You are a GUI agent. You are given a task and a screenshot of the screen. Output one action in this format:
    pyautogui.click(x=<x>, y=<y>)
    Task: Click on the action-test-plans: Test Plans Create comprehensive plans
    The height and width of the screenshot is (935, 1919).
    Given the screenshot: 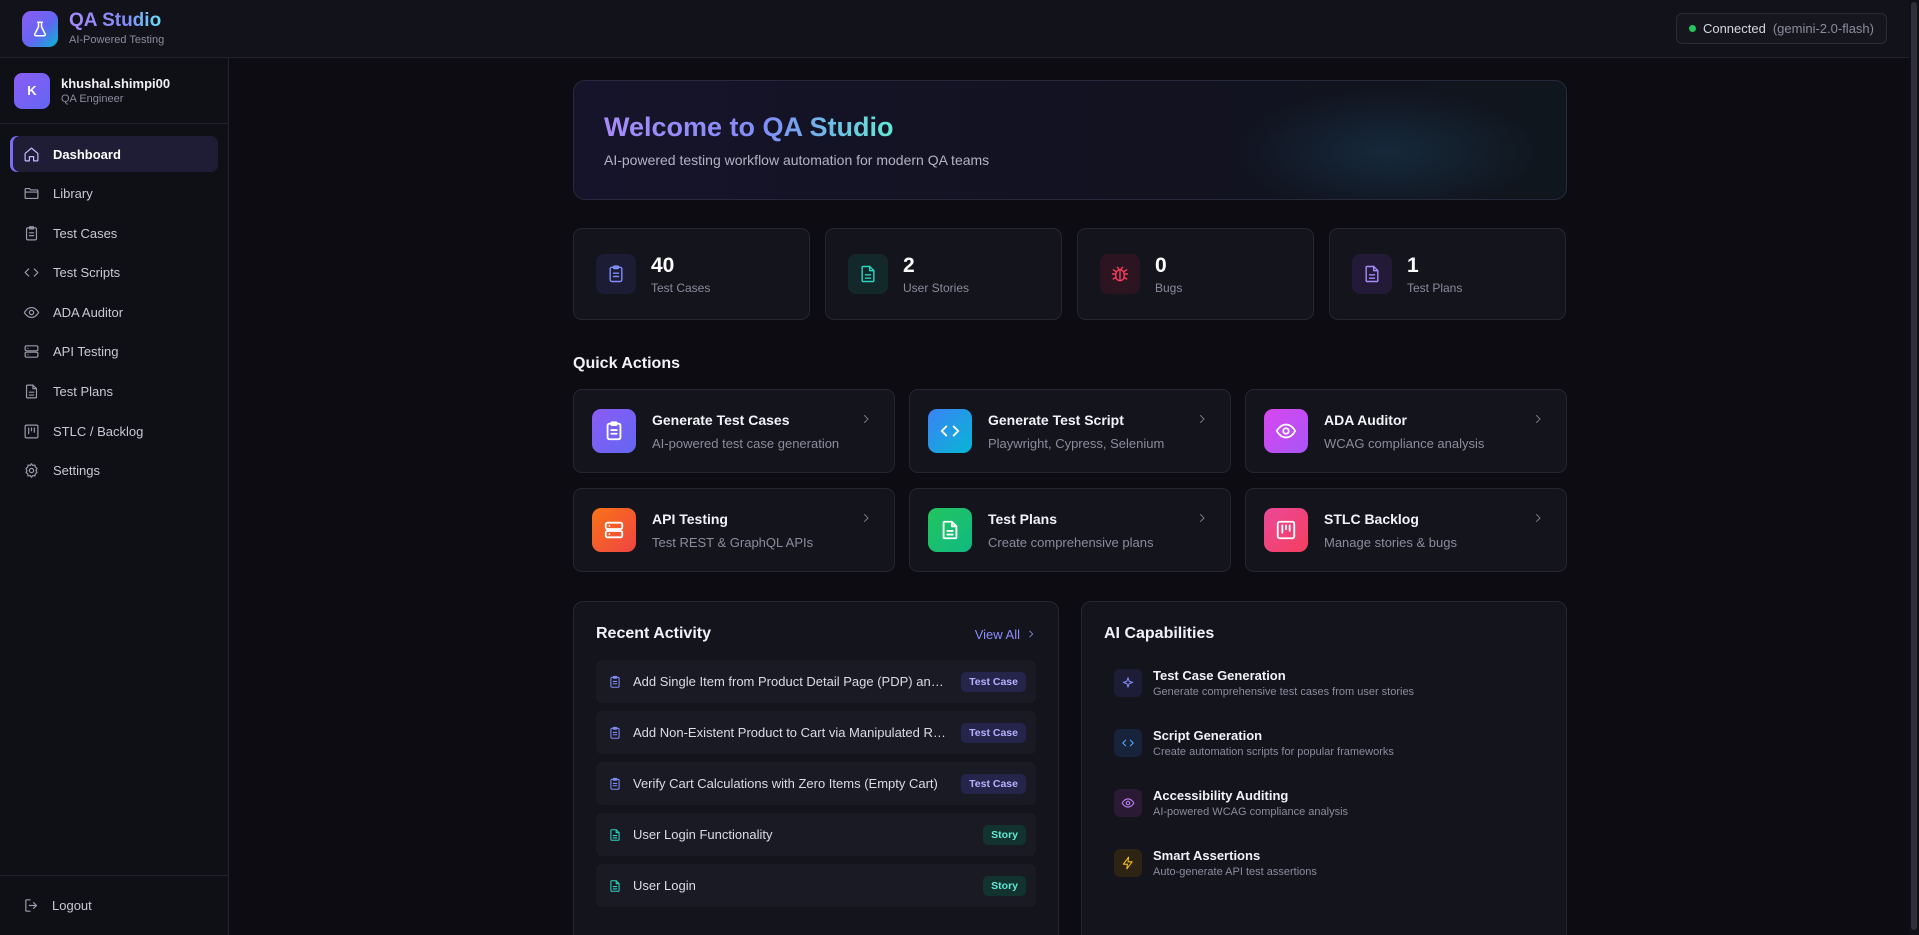 What is the action you would take?
    pyautogui.click(x=1070, y=530)
    